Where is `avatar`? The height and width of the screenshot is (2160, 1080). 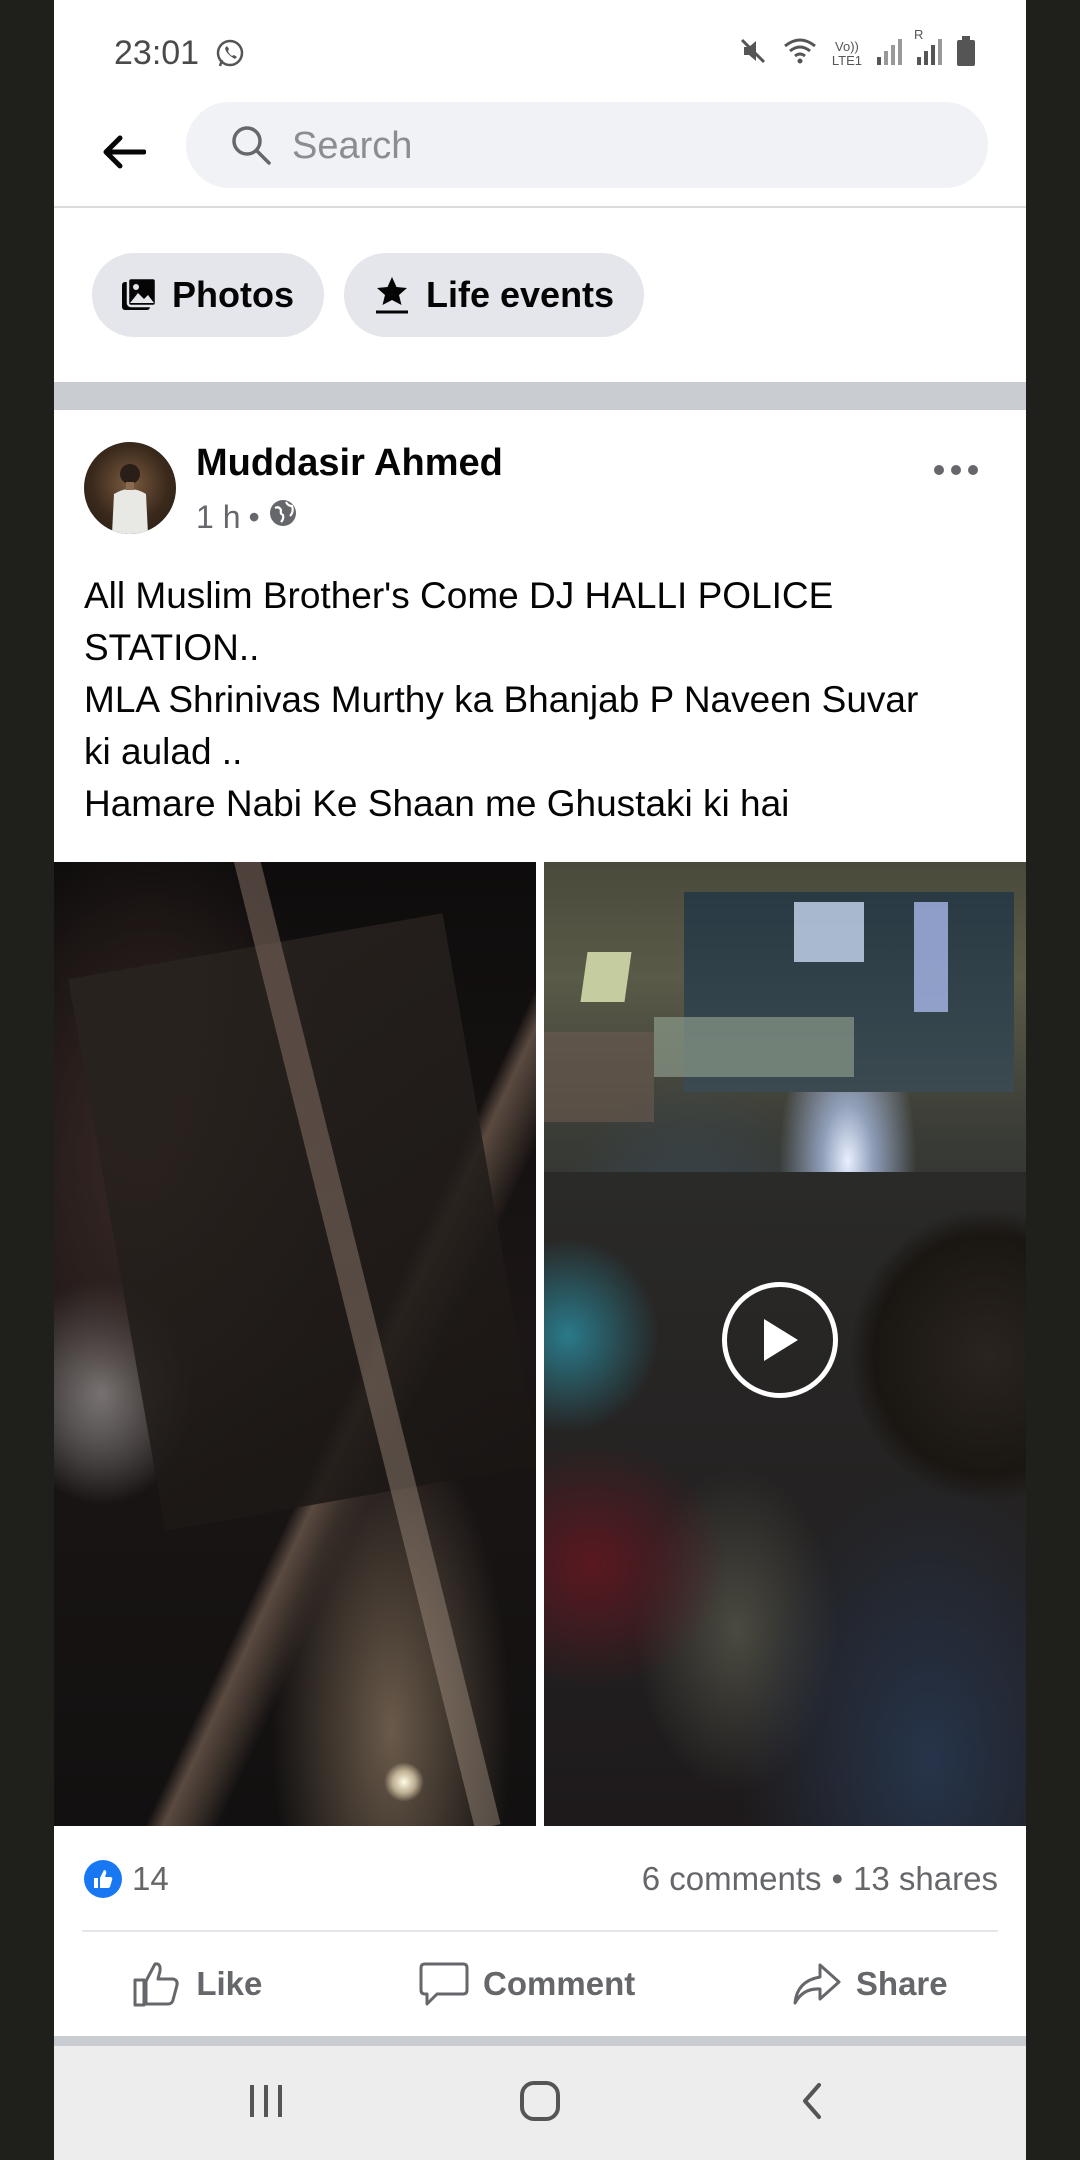
avatar is located at coordinates (130, 488).